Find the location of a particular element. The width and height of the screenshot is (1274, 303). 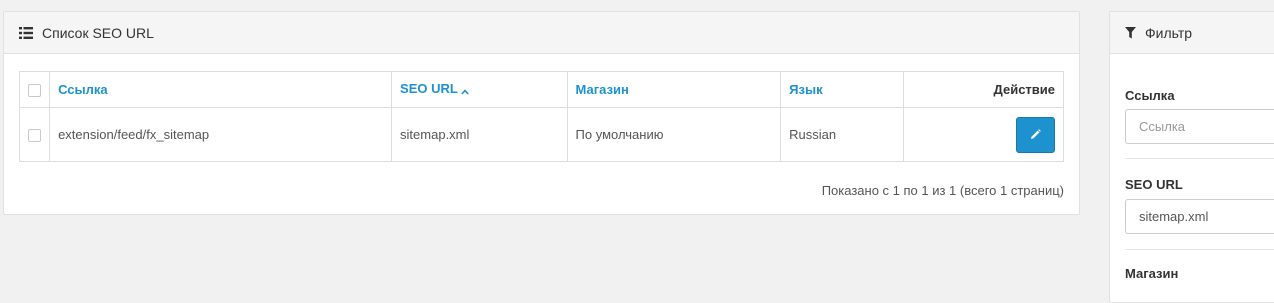

filter-store-label: Магазин is located at coordinates (1152, 273).